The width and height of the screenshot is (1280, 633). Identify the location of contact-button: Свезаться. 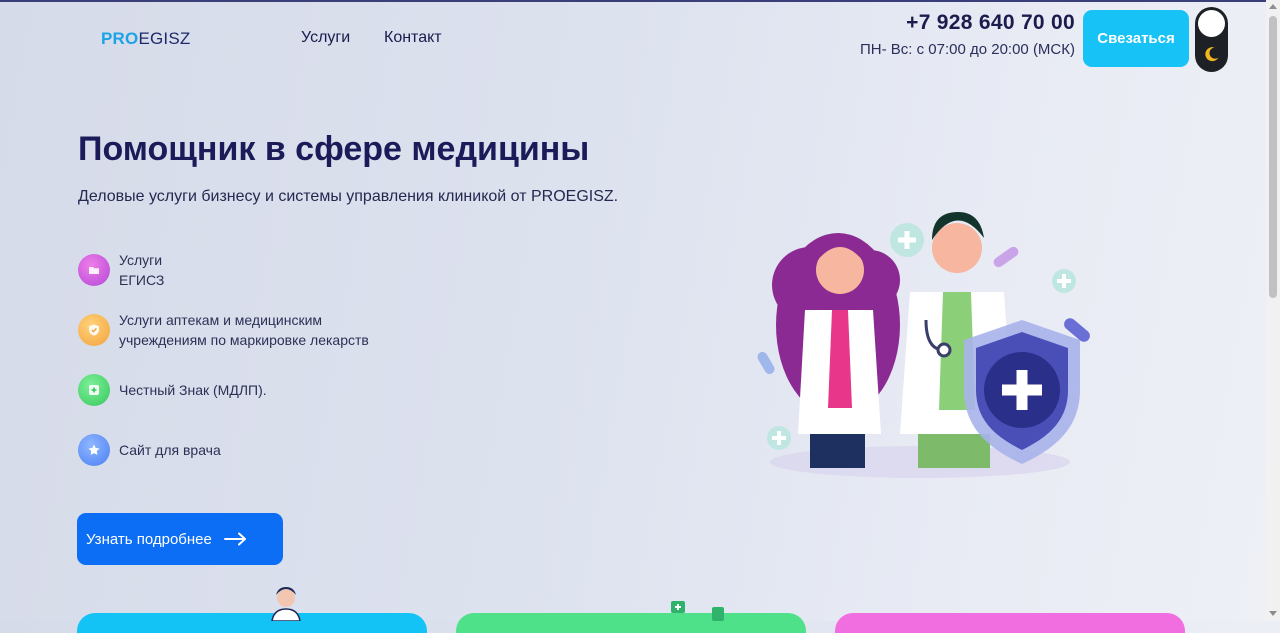
(1136, 38).